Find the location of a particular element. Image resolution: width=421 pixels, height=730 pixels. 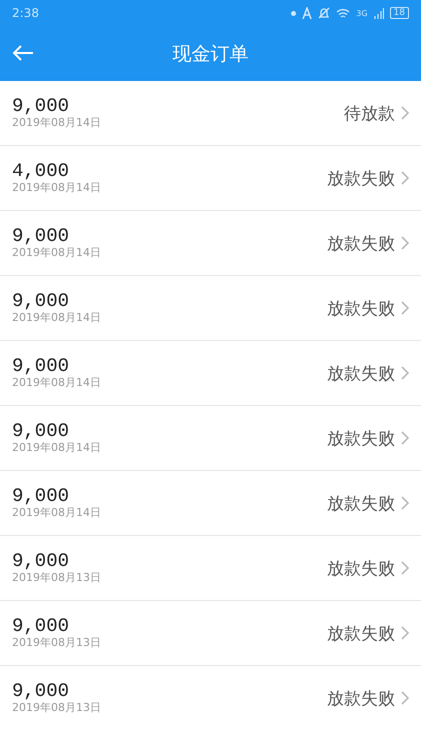

back-arrow-icon is located at coordinates (23, 53).